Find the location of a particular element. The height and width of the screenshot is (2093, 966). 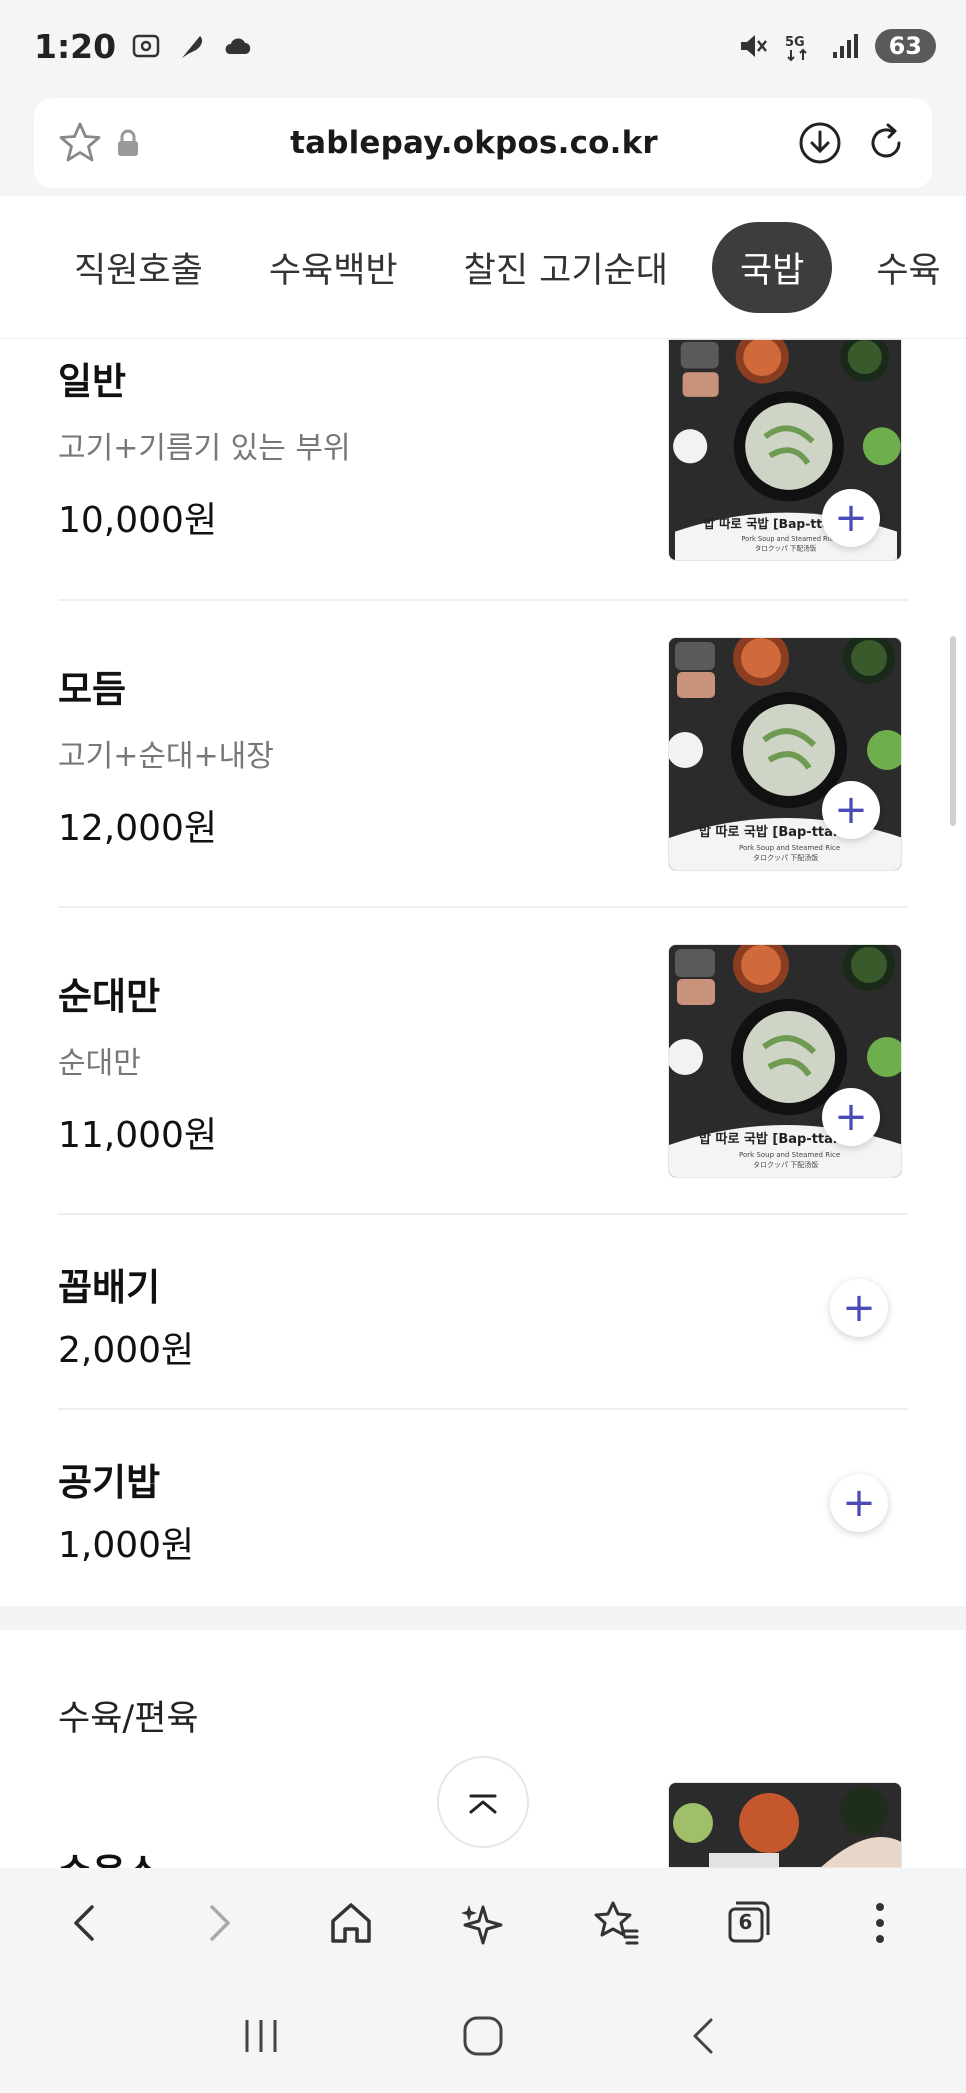

mute-icon is located at coordinates (753, 46).